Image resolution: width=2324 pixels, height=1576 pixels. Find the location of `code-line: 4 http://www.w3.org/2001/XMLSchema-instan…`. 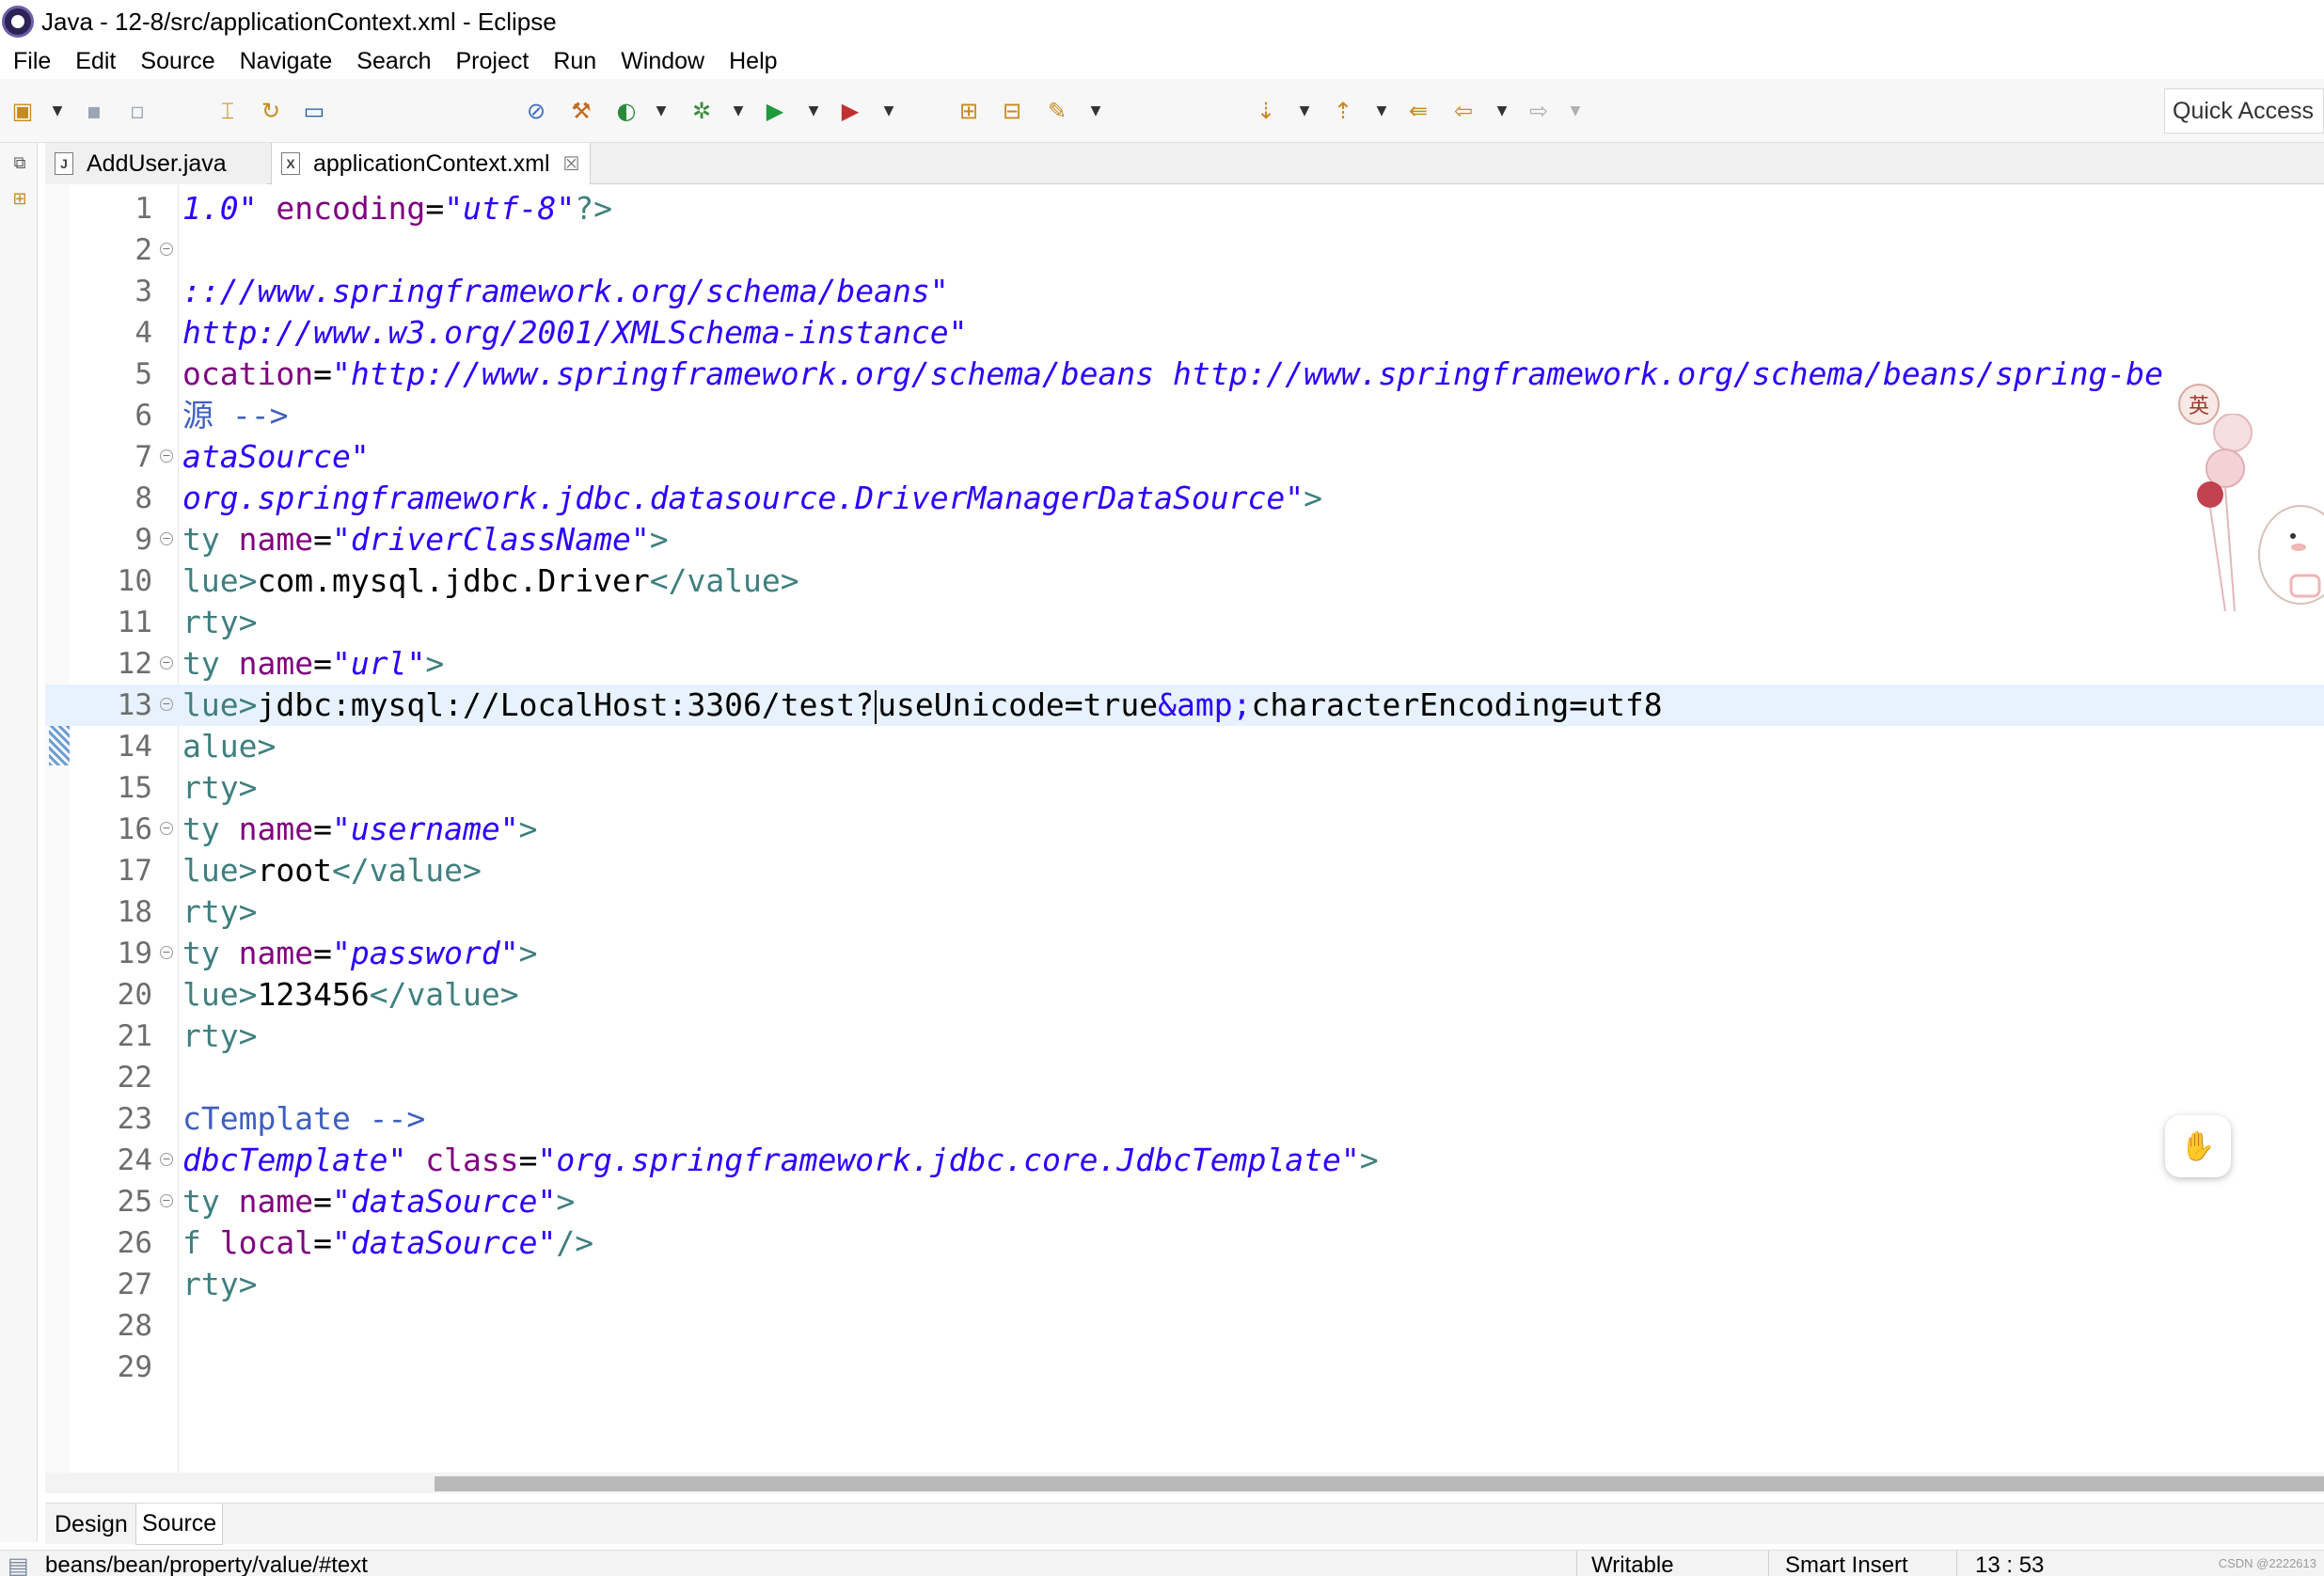

code-line: 4 http://www.w3.org/2001/XMLSchema-instan… is located at coordinates (1184, 333).